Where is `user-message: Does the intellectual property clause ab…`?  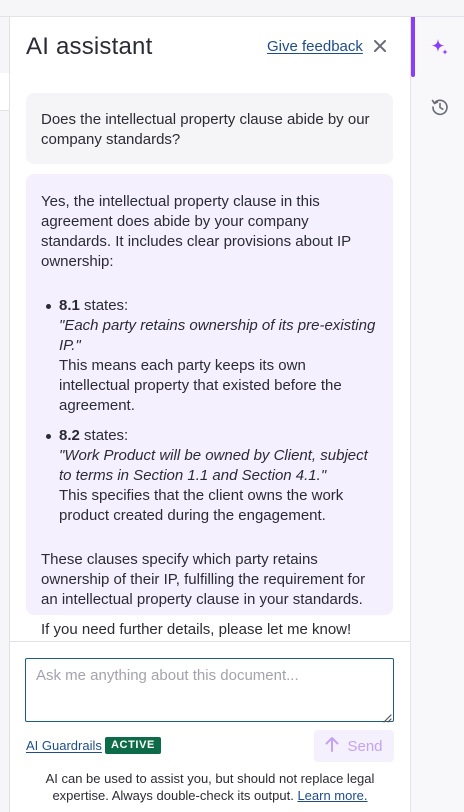
user-message: Does the intellectual property clause ab… is located at coordinates (209, 128).